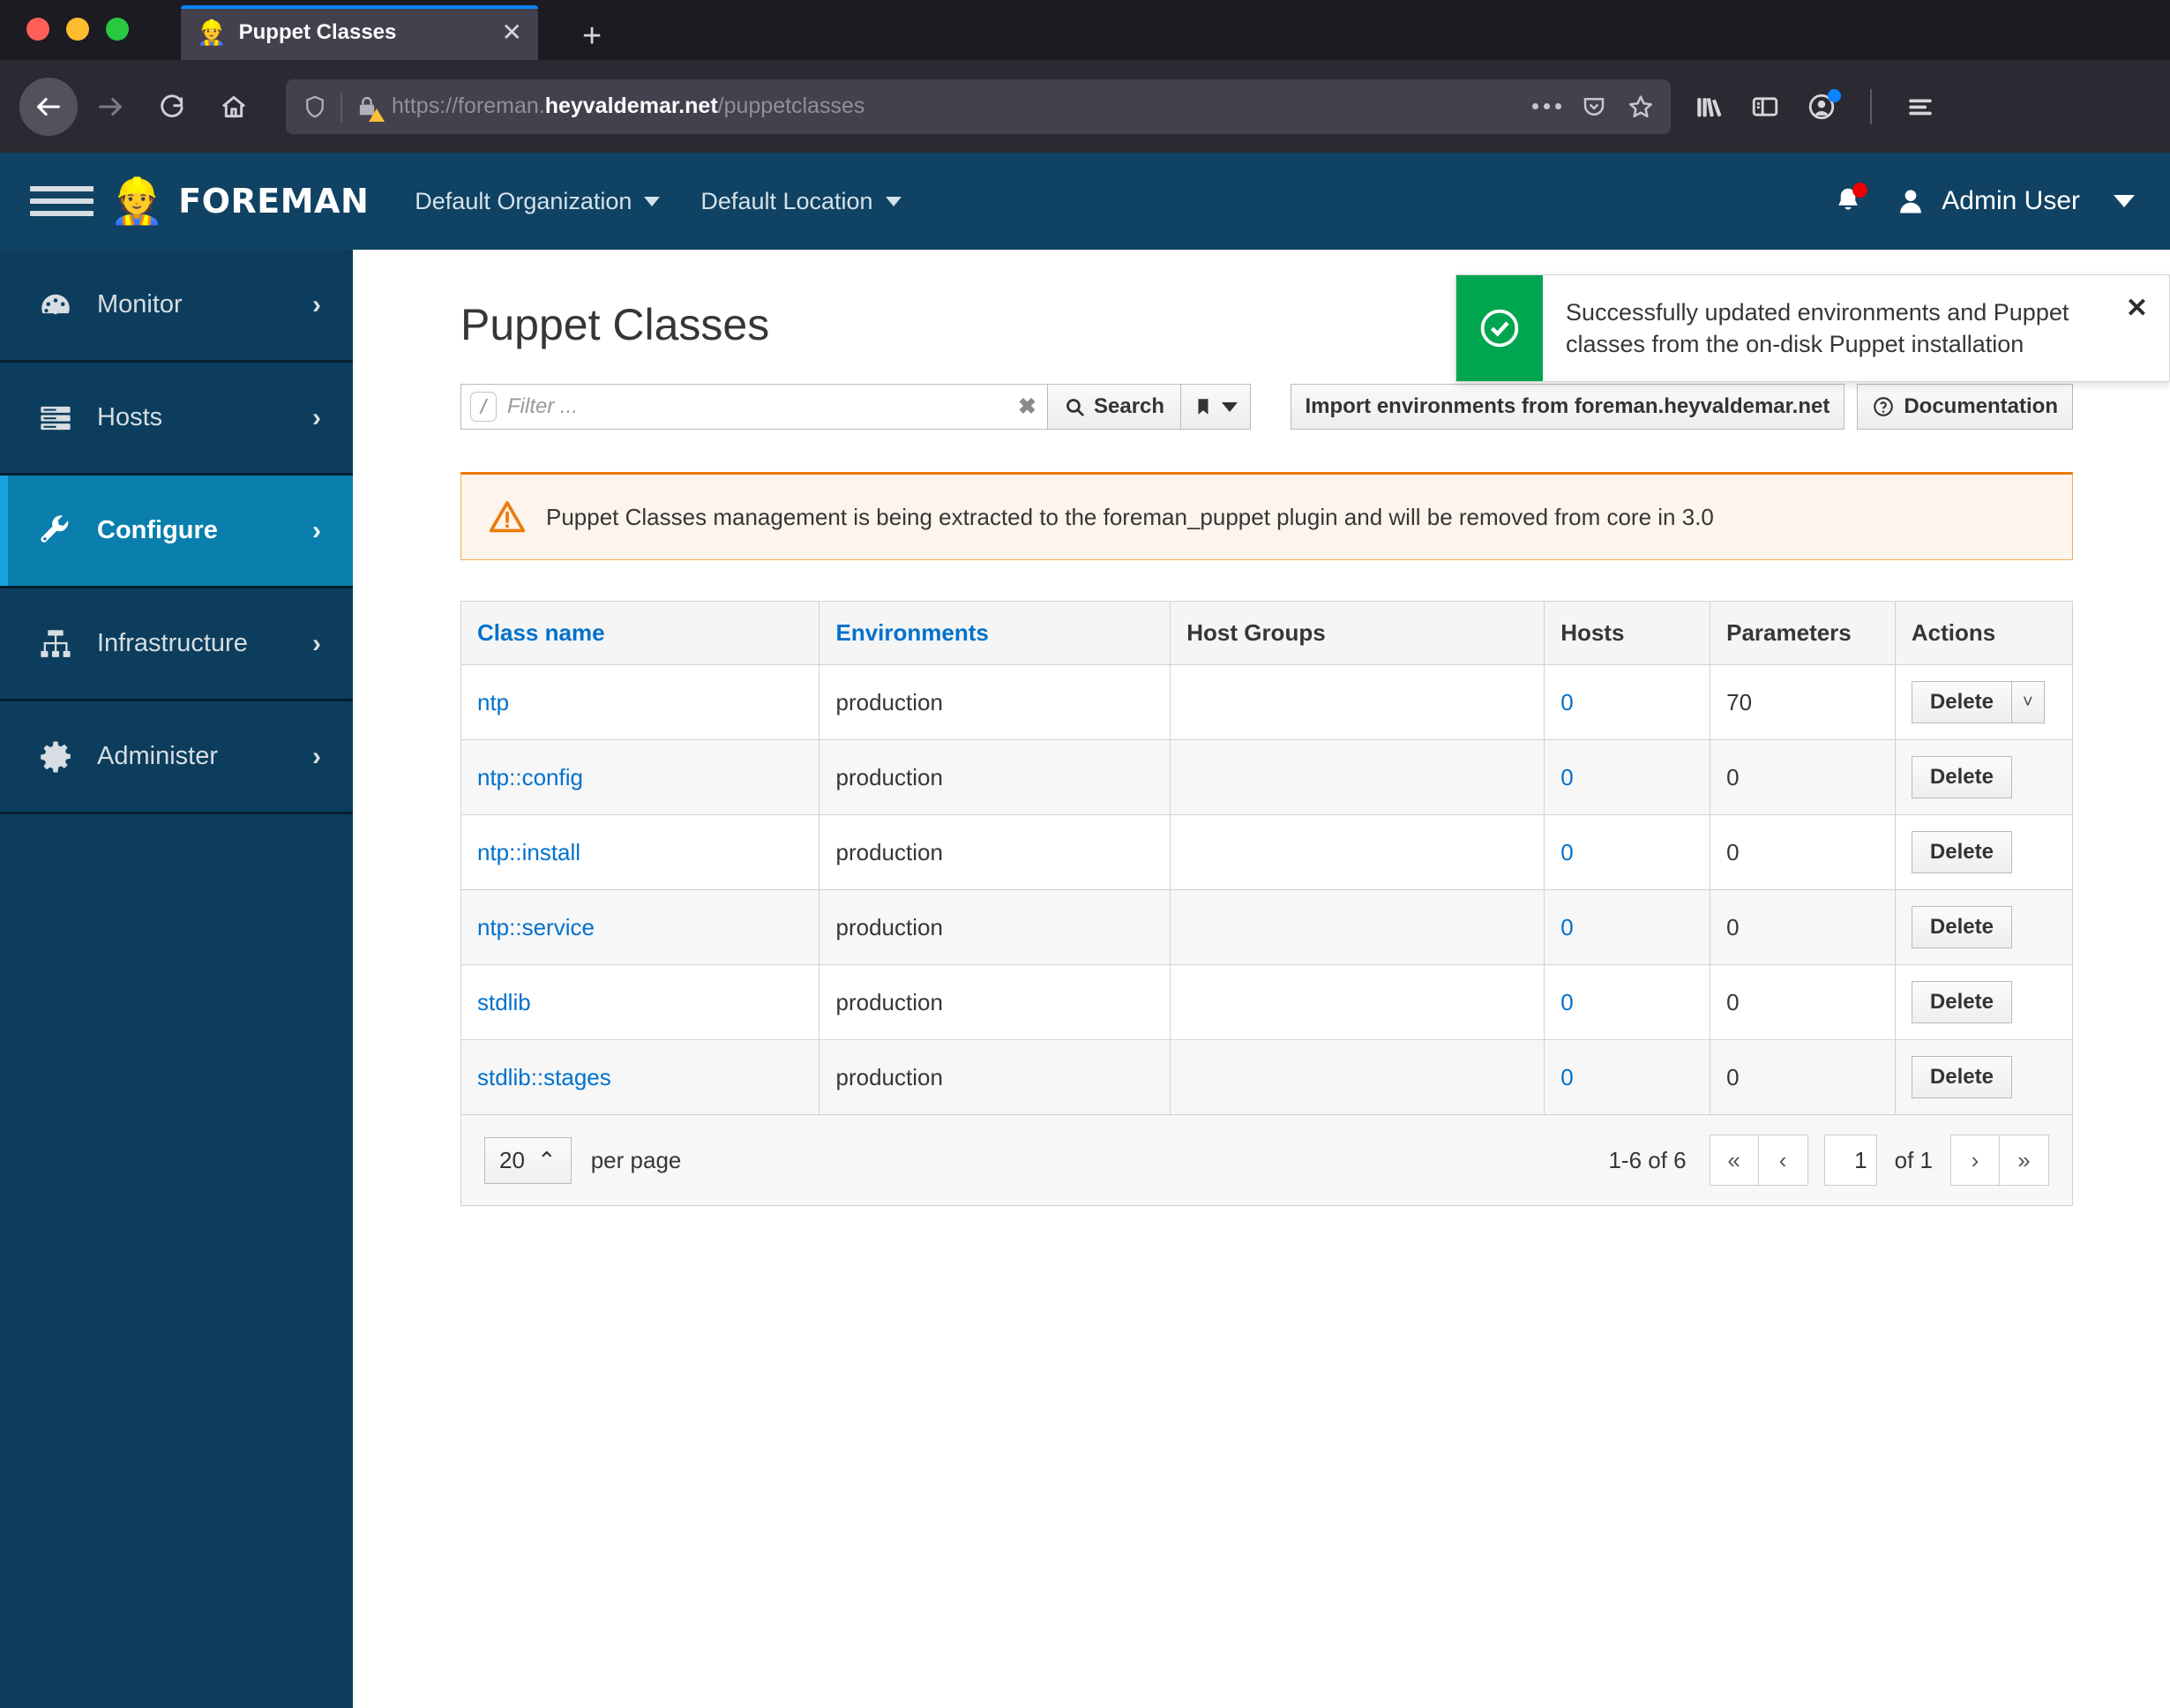 The height and width of the screenshot is (1708, 2170). What do you see at coordinates (176, 419) in the screenshot?
I see `sidebar-item-hosts: Hosts ›` at bounding box center [176, 419].